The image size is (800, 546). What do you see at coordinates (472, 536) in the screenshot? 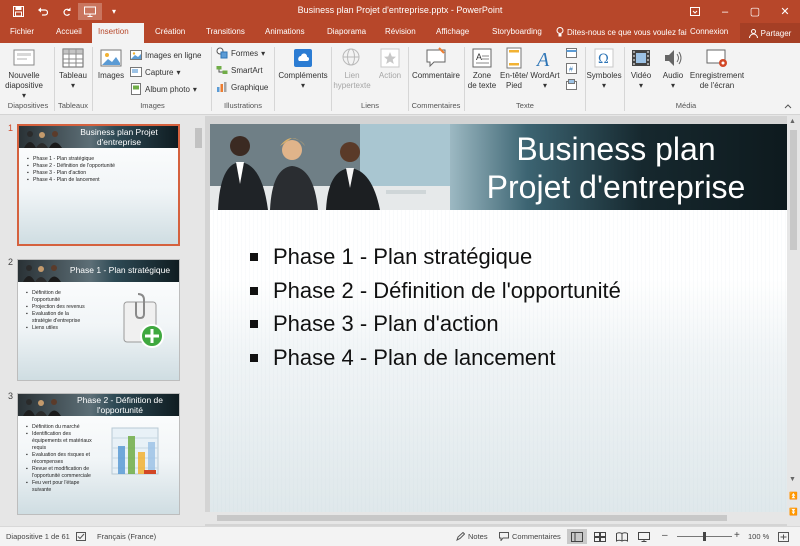
I see `notes-button: Notes` at bounding box center [472, 536].